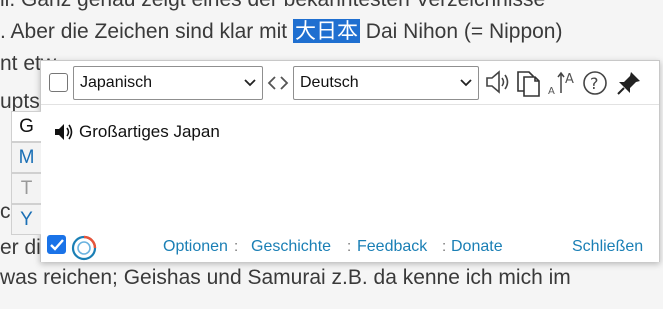 This screenshot has width=663, height=309. Describe the element at coordinates (168, 83) in the screenshot. I see `source-language-select: Japanisch` at that location.